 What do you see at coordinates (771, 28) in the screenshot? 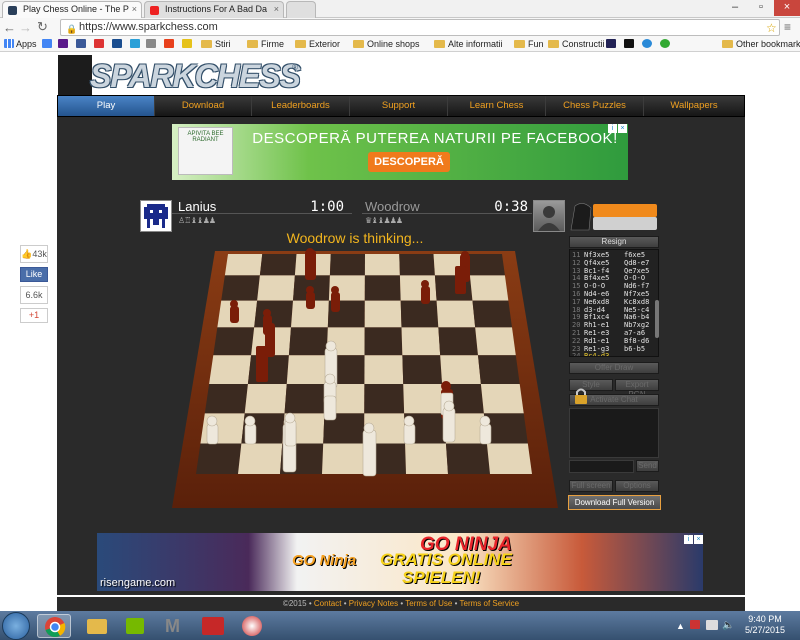
I see `star-icon: ☆` at bounding box center [771, 28].